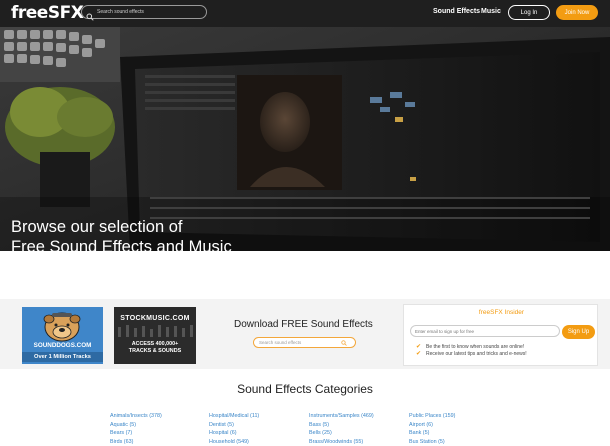 The height and width of the screenshot is (446, 610). Describe the element at coordinates (136, 442) in the screenshot. I see `category-link: Birds (63)` at that location.